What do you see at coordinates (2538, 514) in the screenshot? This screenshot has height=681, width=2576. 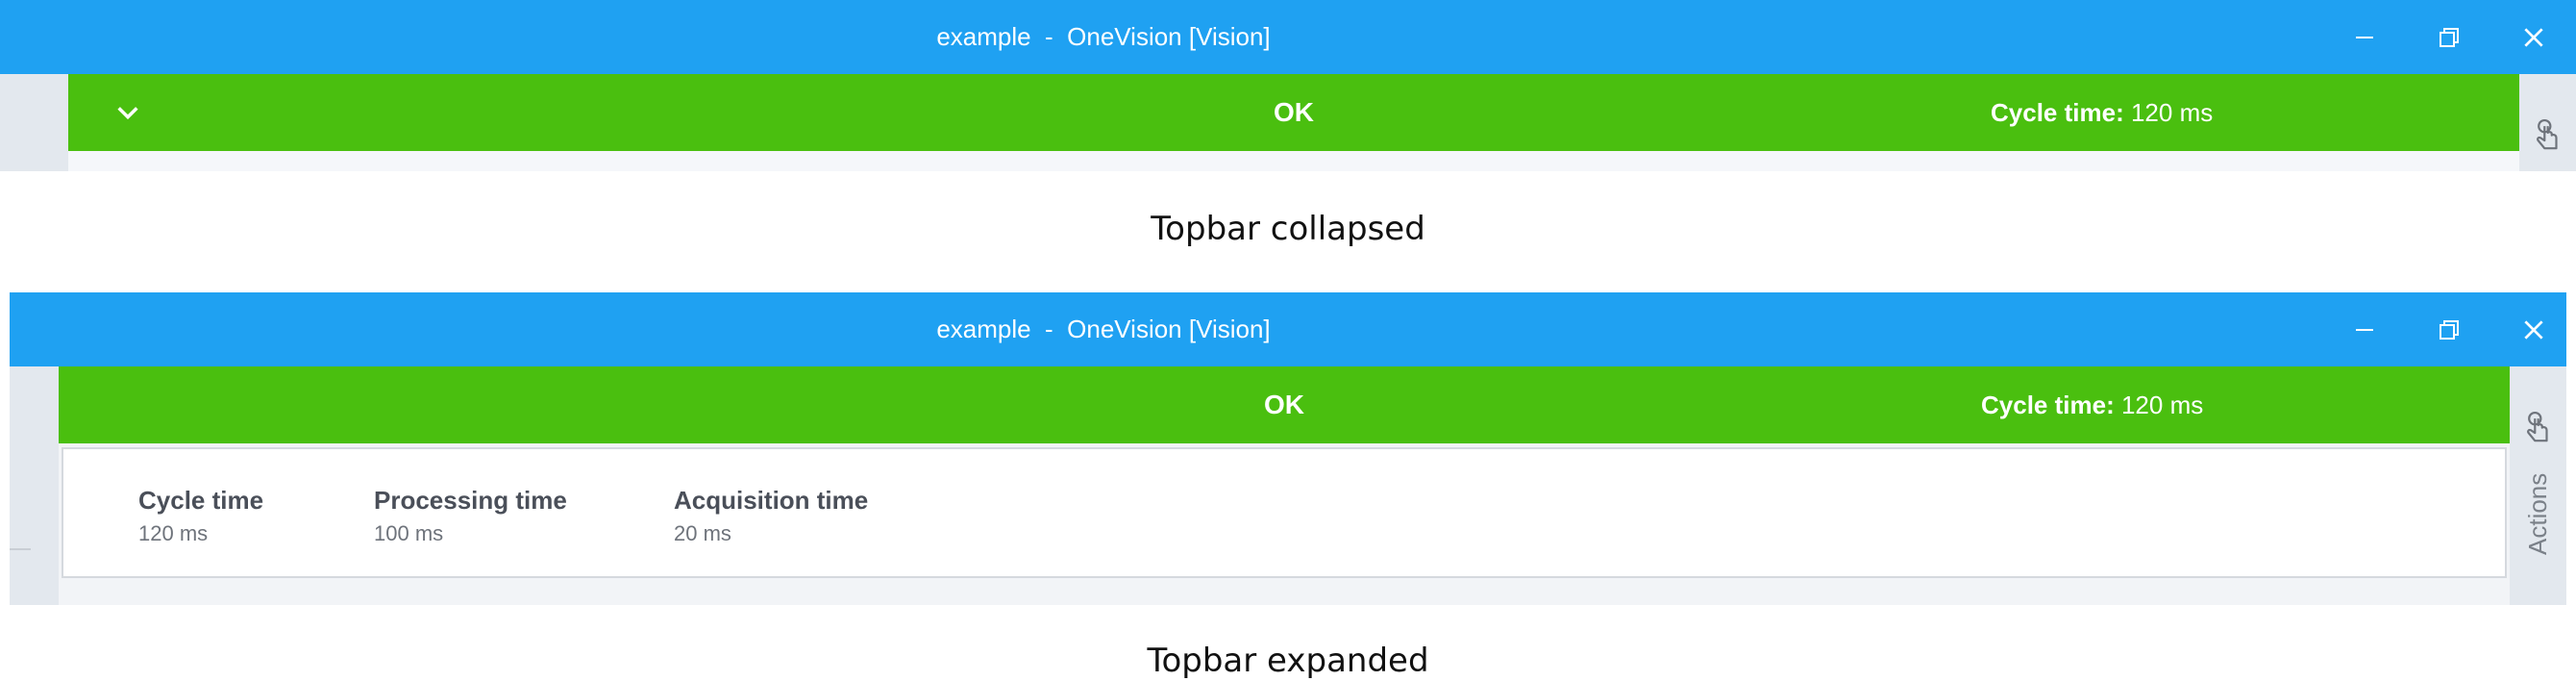 I see `actions-tab: Actions` at bounding box center [2538, 514].